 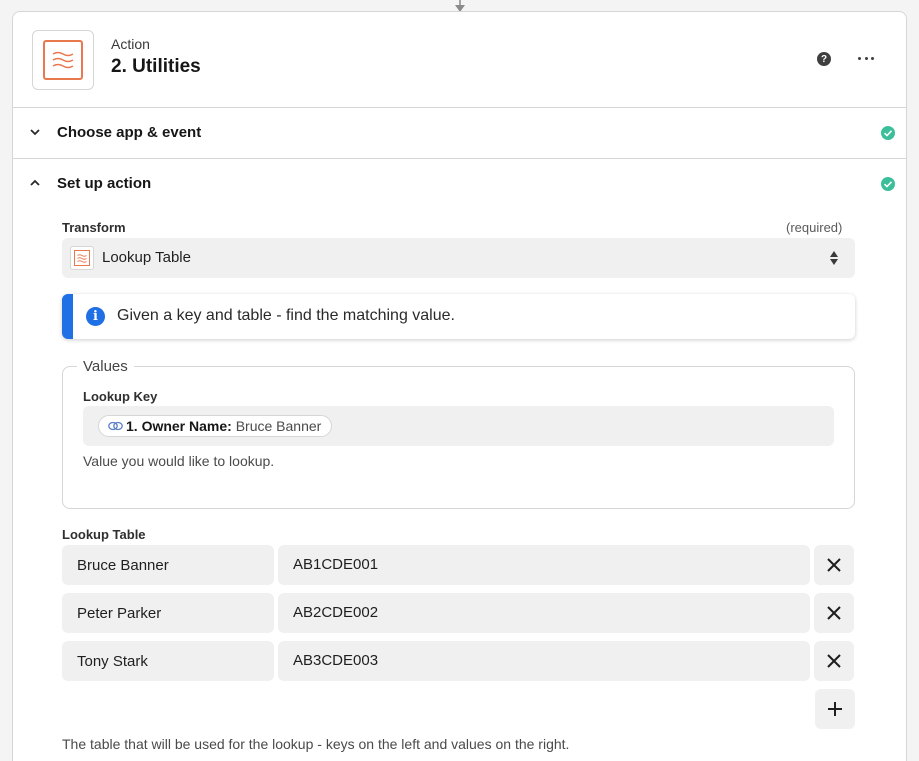 What do you see at coordinates (824, 59) in the screenshot?
I see `help-icon: ?` at bounding box center [824, 59].